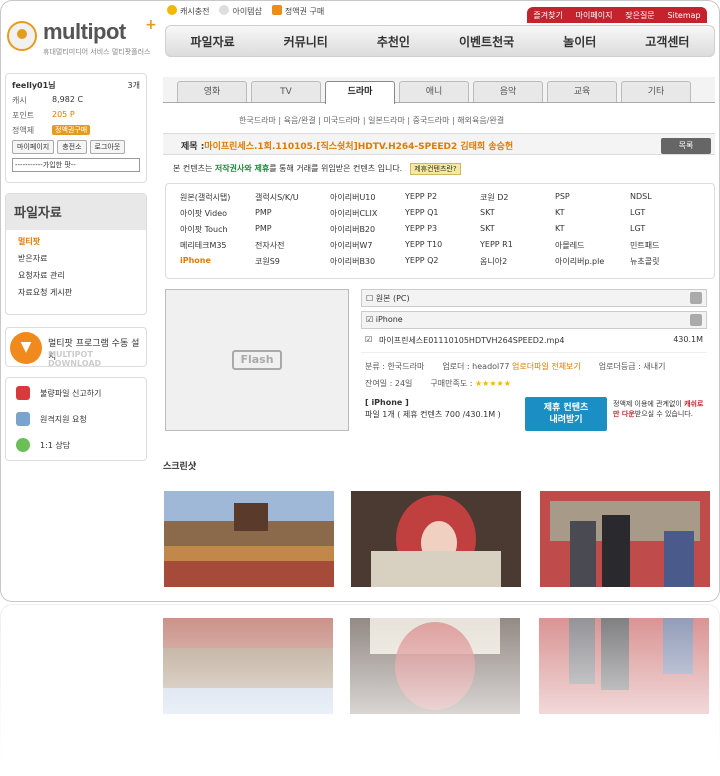 The image size is (720, 776). I want to click on device-item: PSP, so click(592, 198).